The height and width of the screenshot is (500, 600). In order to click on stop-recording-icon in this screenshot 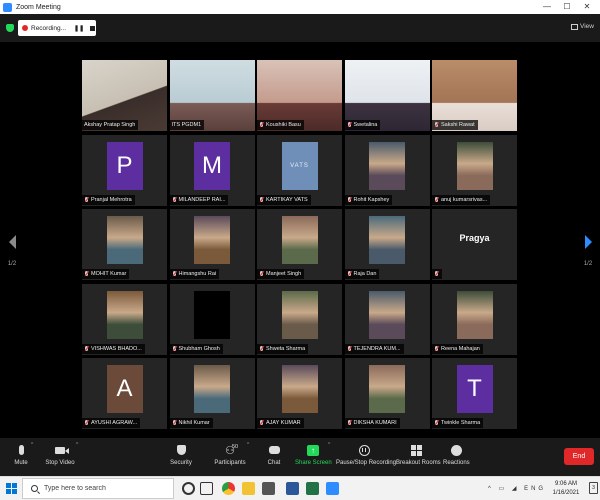, I will do `click(93, 28)`.